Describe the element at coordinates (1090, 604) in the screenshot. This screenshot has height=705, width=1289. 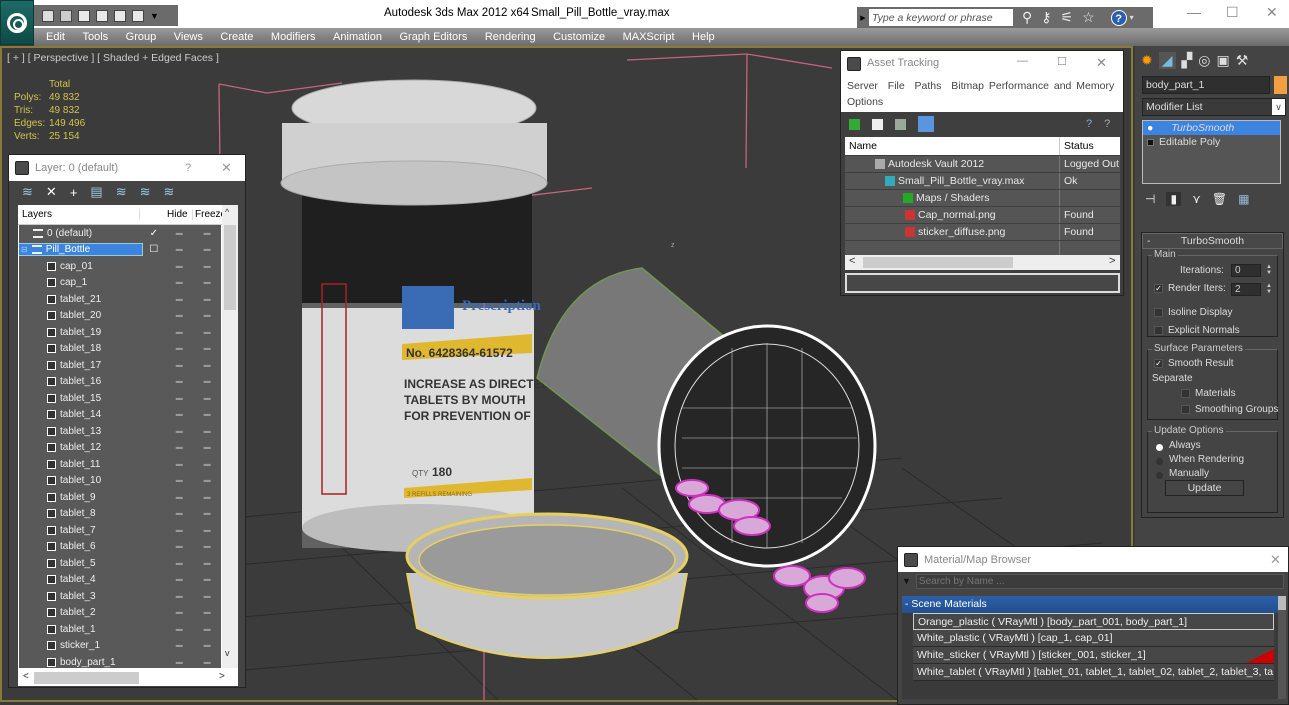
I see `scene-materials-section: - Scene Materials` at that location.